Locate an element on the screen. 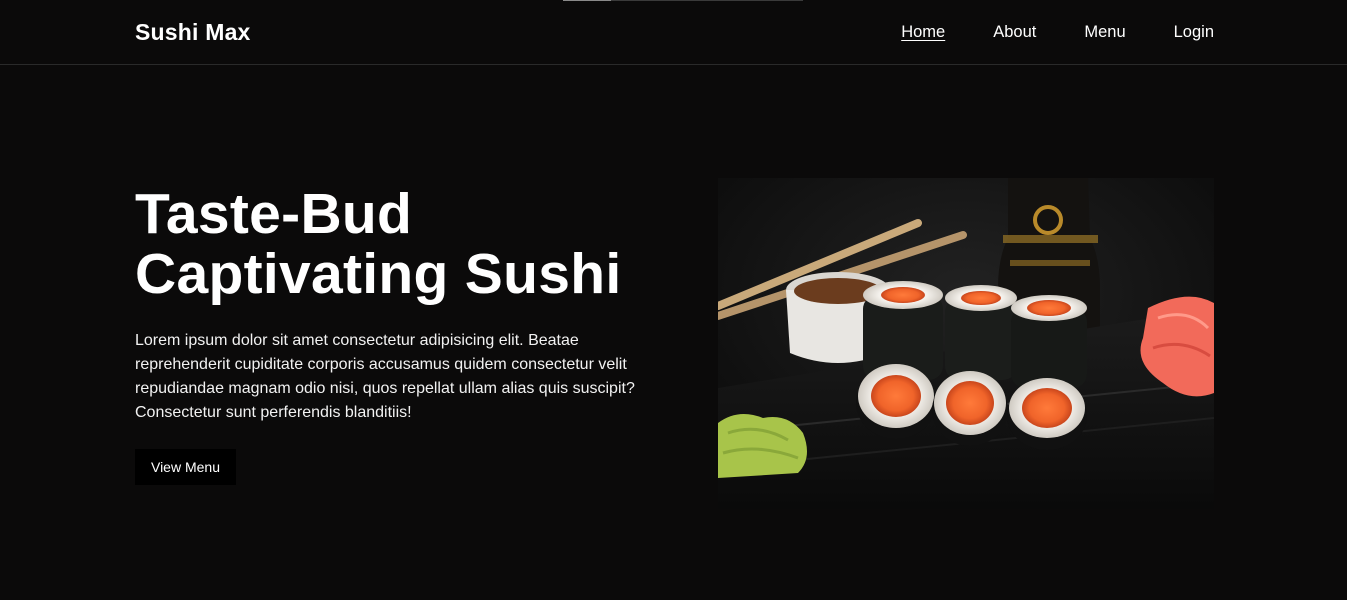 This screenshot has height=600, width=1347. brand-logo: Sushi Max is located at coordinates (193, 32).